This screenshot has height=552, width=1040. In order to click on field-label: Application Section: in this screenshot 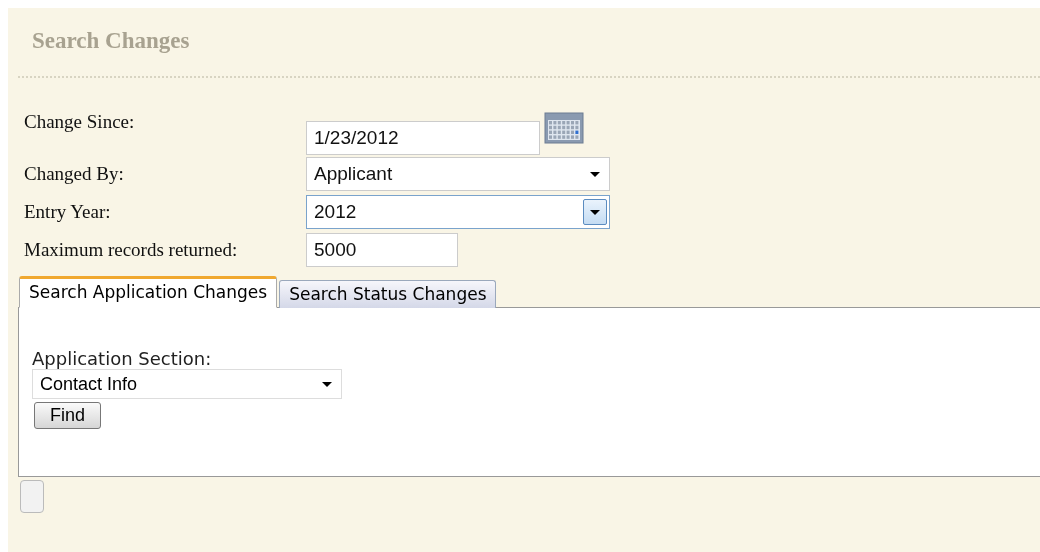, I will do `click(122, 358)`.